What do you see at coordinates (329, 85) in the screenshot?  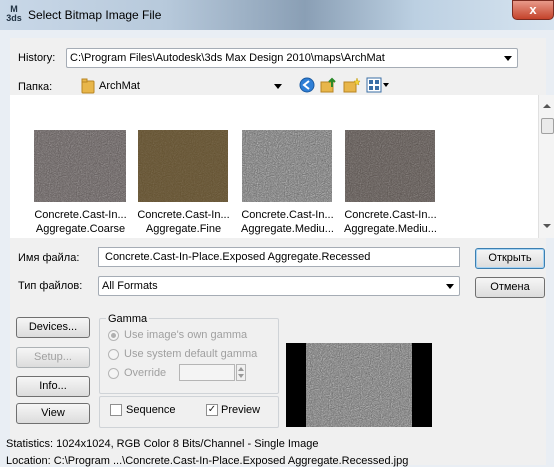 I see `up-folder-icon` at bounding box center [329, 85].